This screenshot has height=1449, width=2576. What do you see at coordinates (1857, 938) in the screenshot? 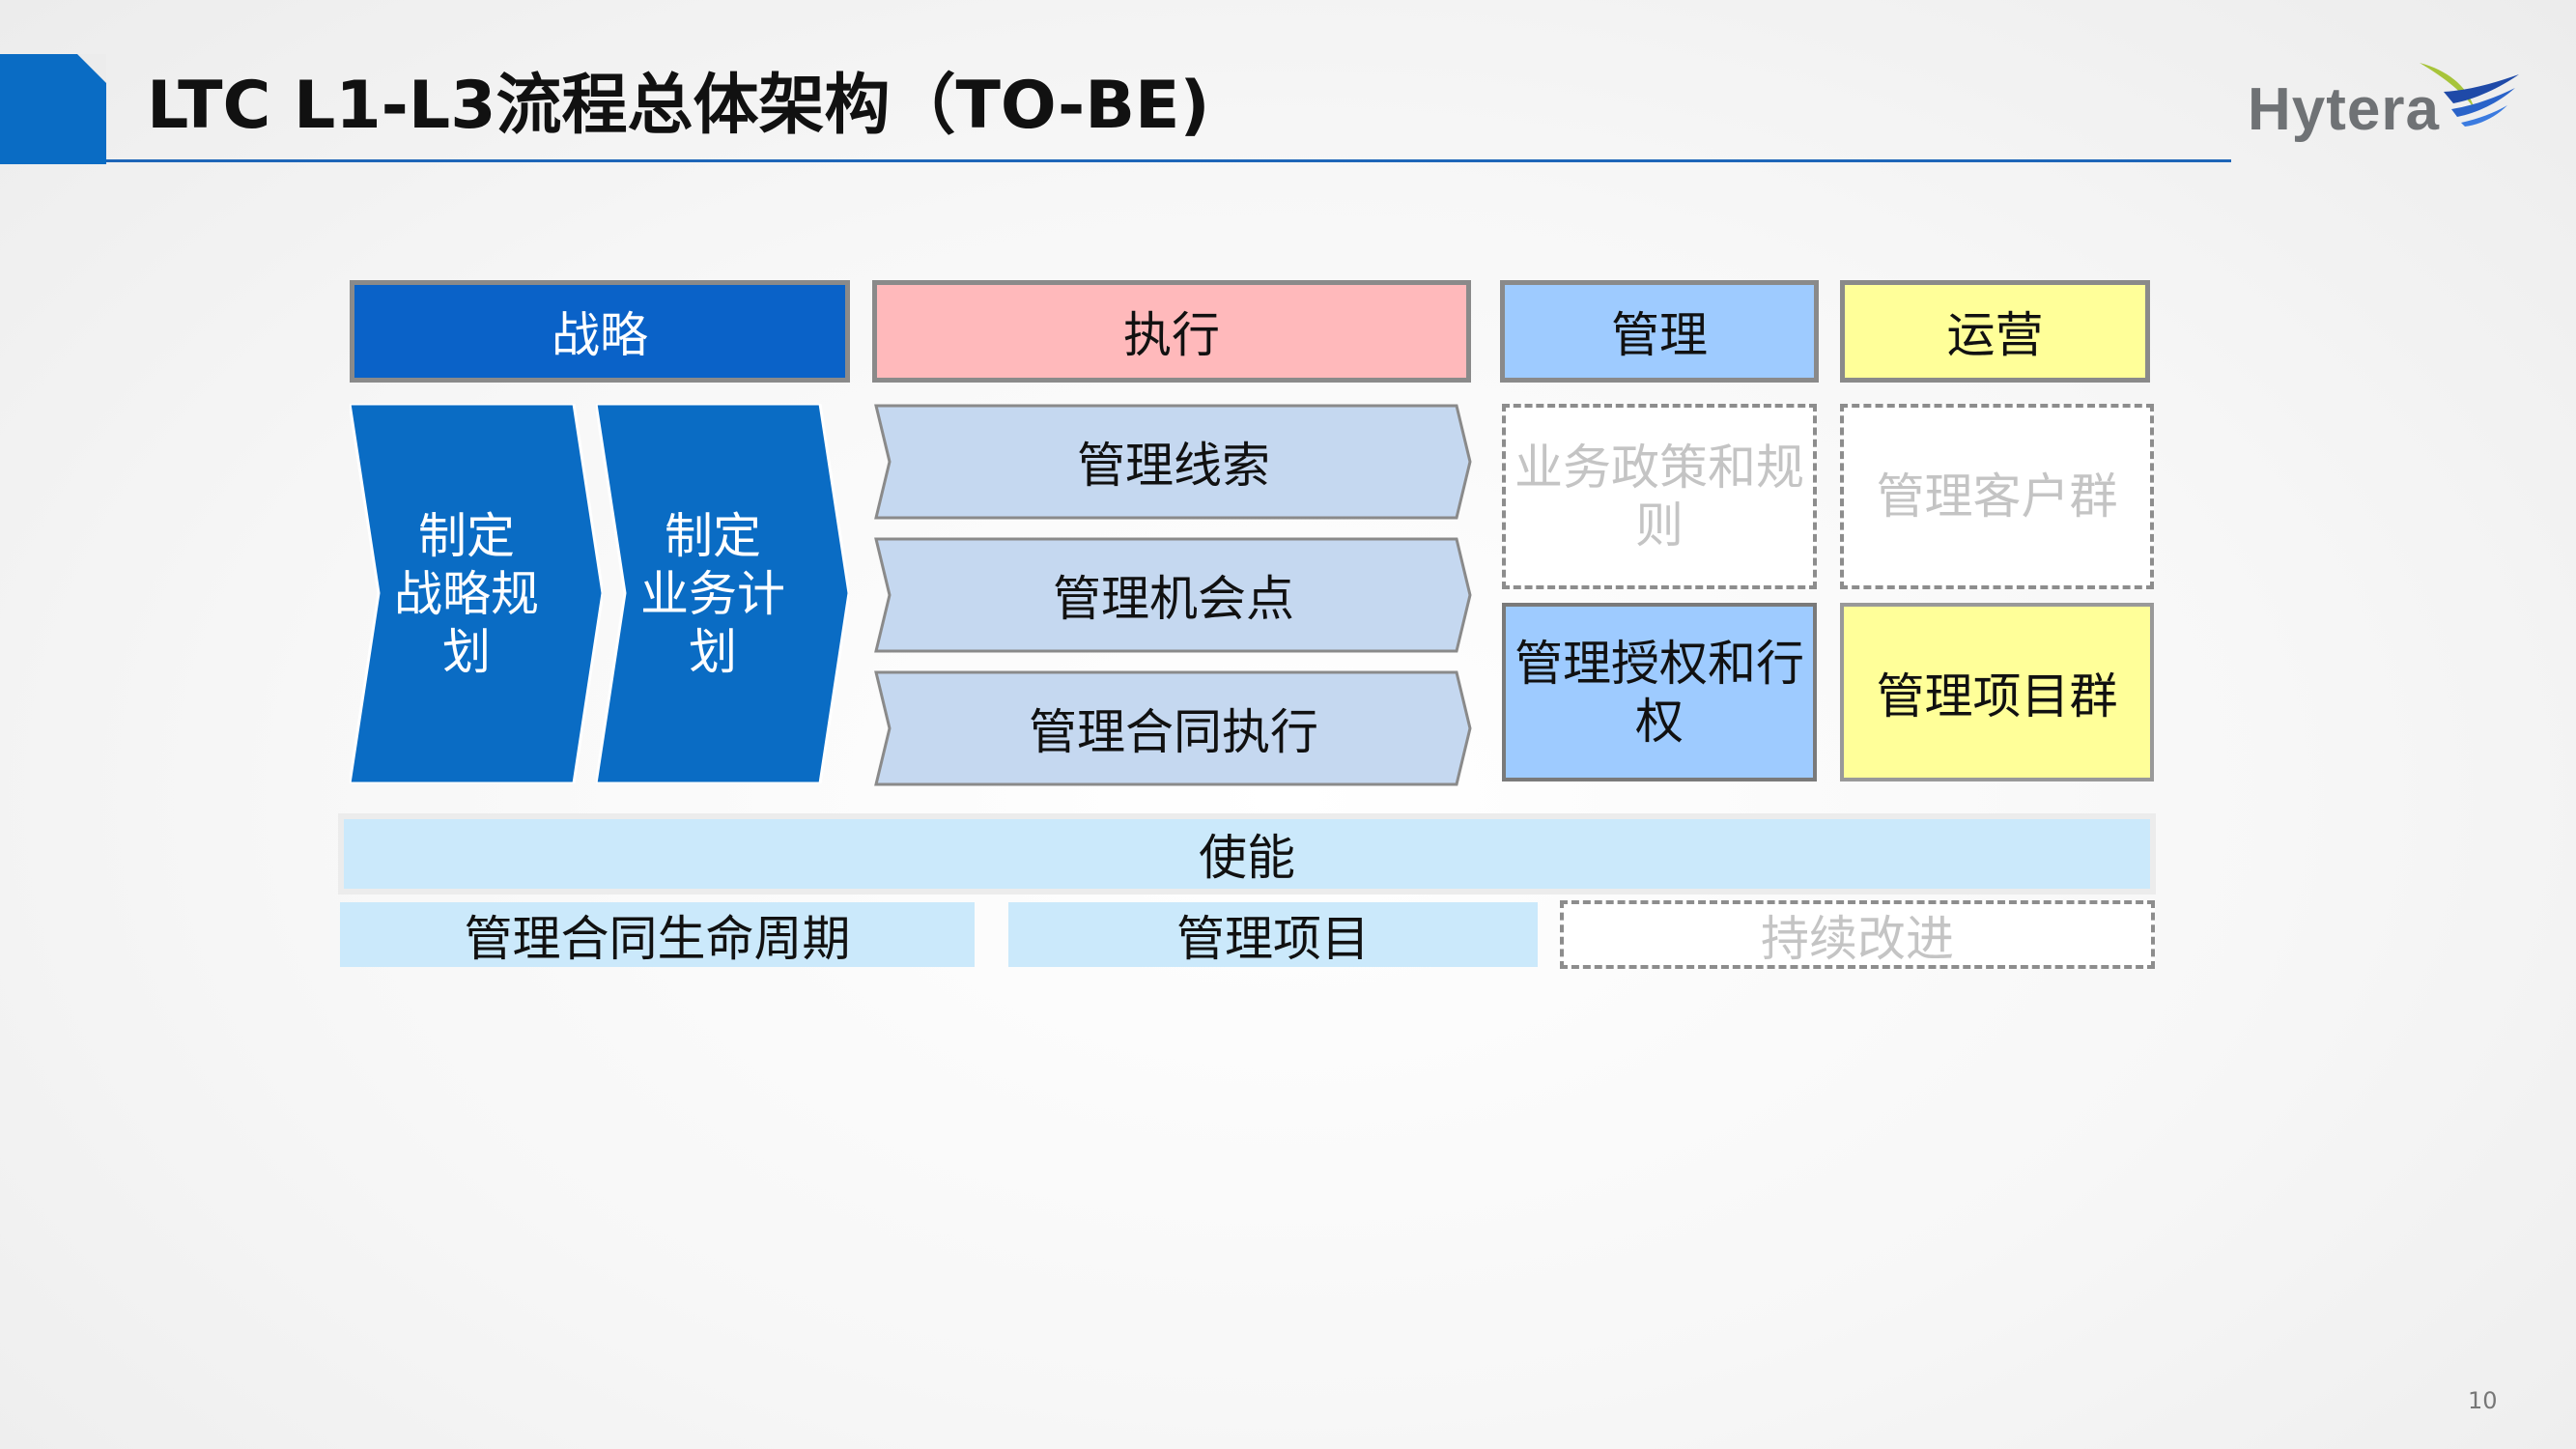
I see `process-label: 持续改进` at bounding box center [1857, 938].